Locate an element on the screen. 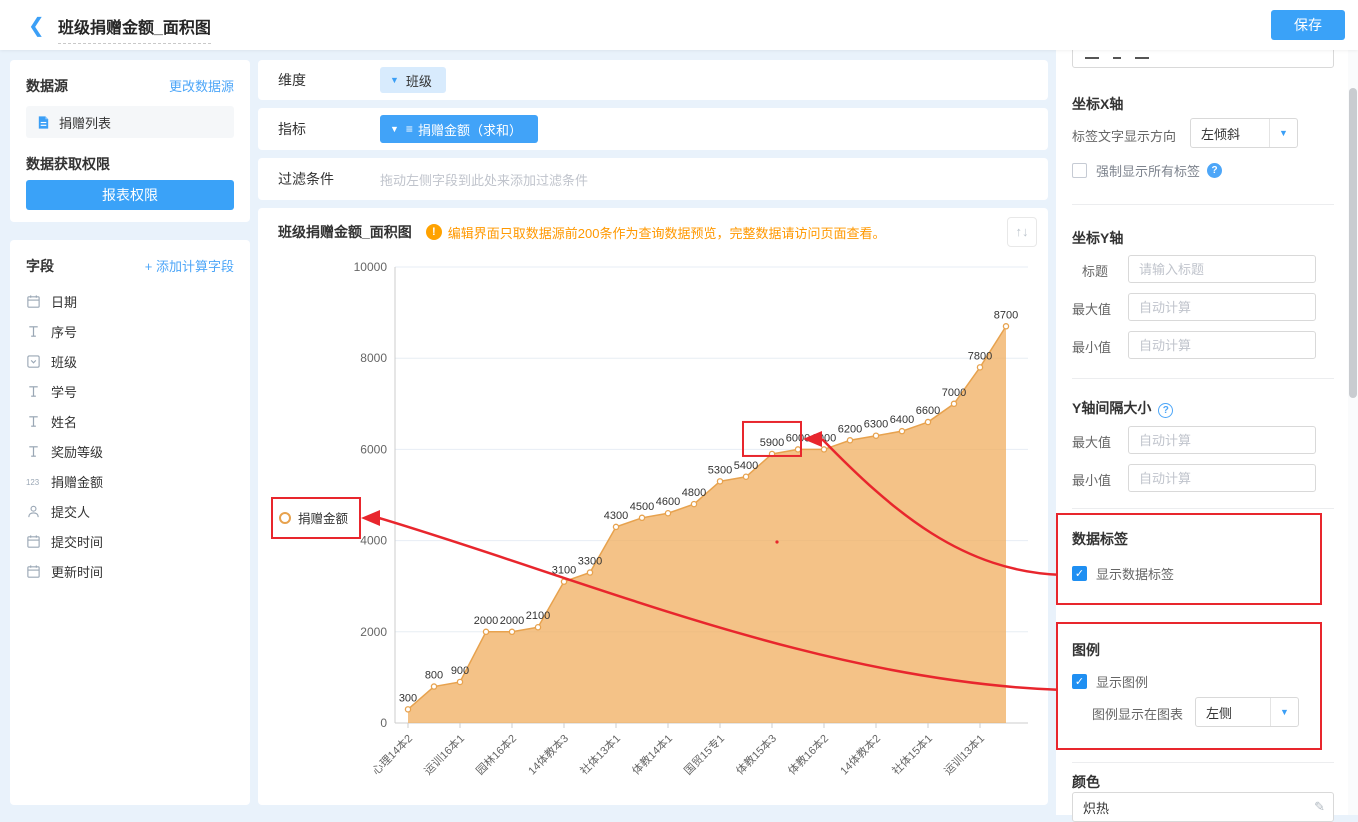 The image size is (1358, 822). document-icon is located at coordinates (43, 122).